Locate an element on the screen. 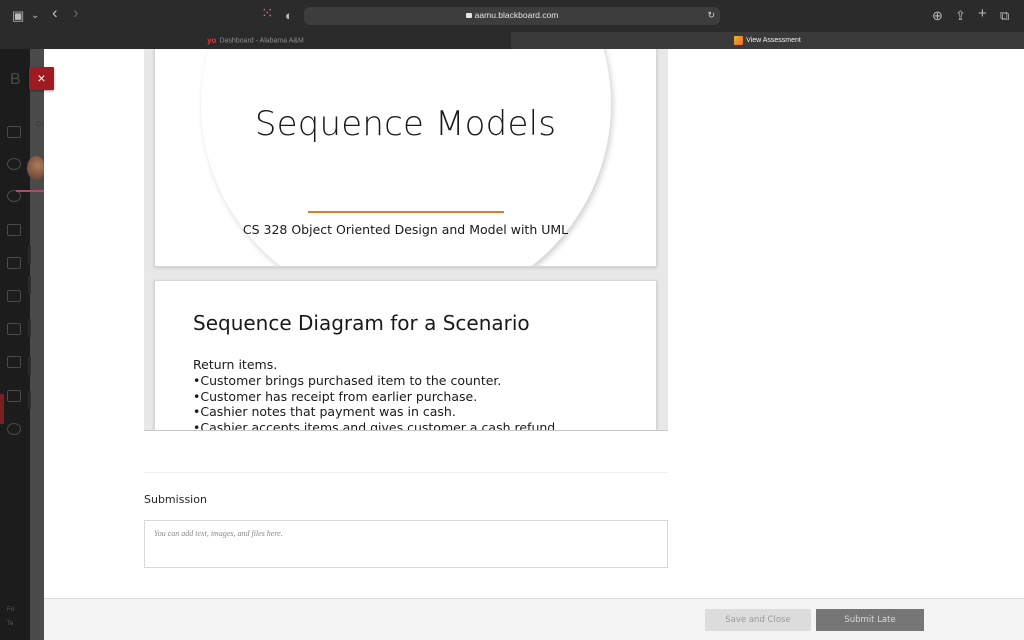  submit-late-button: Submit Late is located at coordinates (870, 620).